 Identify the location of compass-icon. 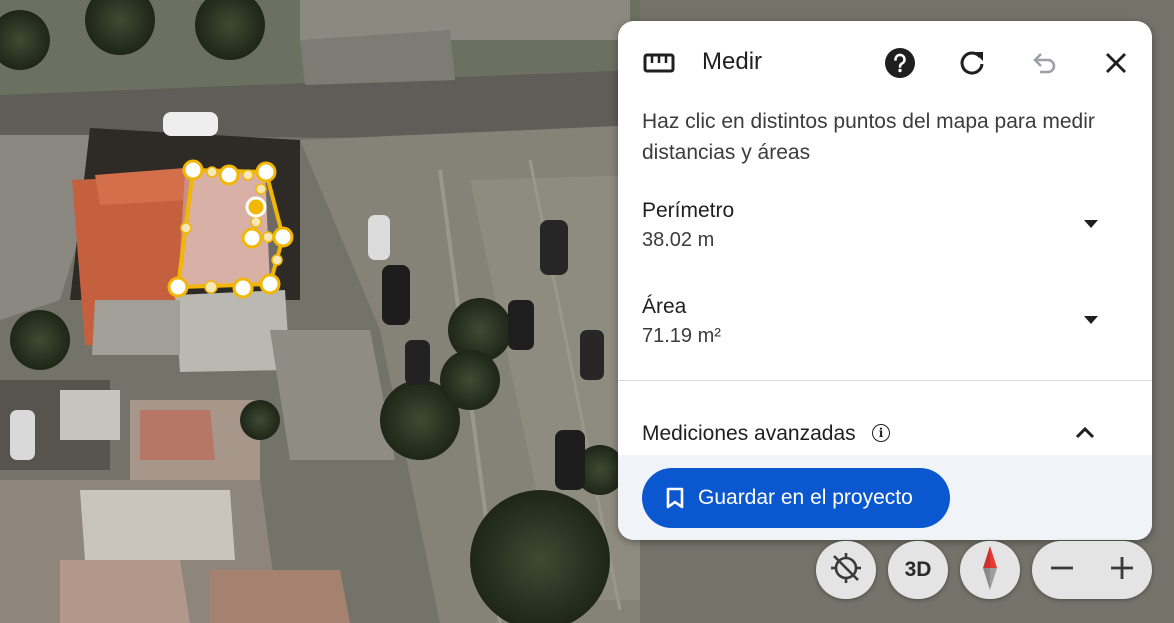
(990, 570).